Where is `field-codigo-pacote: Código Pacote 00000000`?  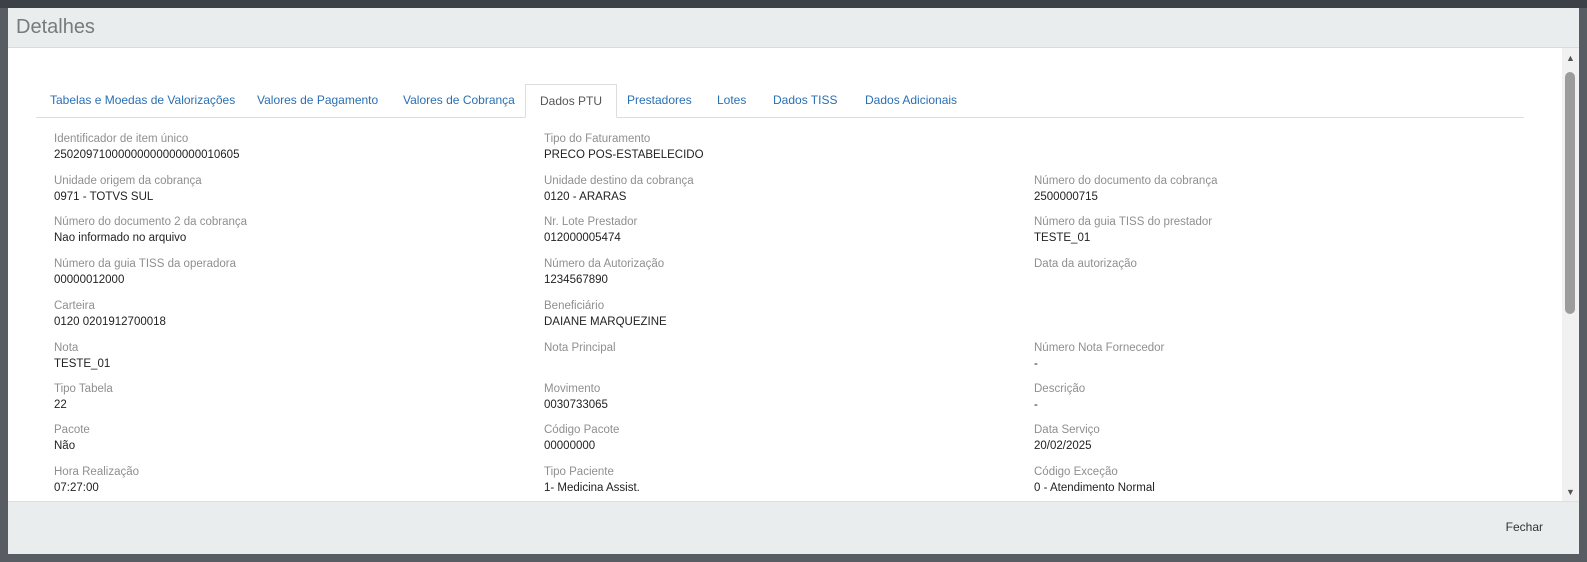 field-codigo-pacote: Código Pacote 00000000 is located at coordinates (581, 438).